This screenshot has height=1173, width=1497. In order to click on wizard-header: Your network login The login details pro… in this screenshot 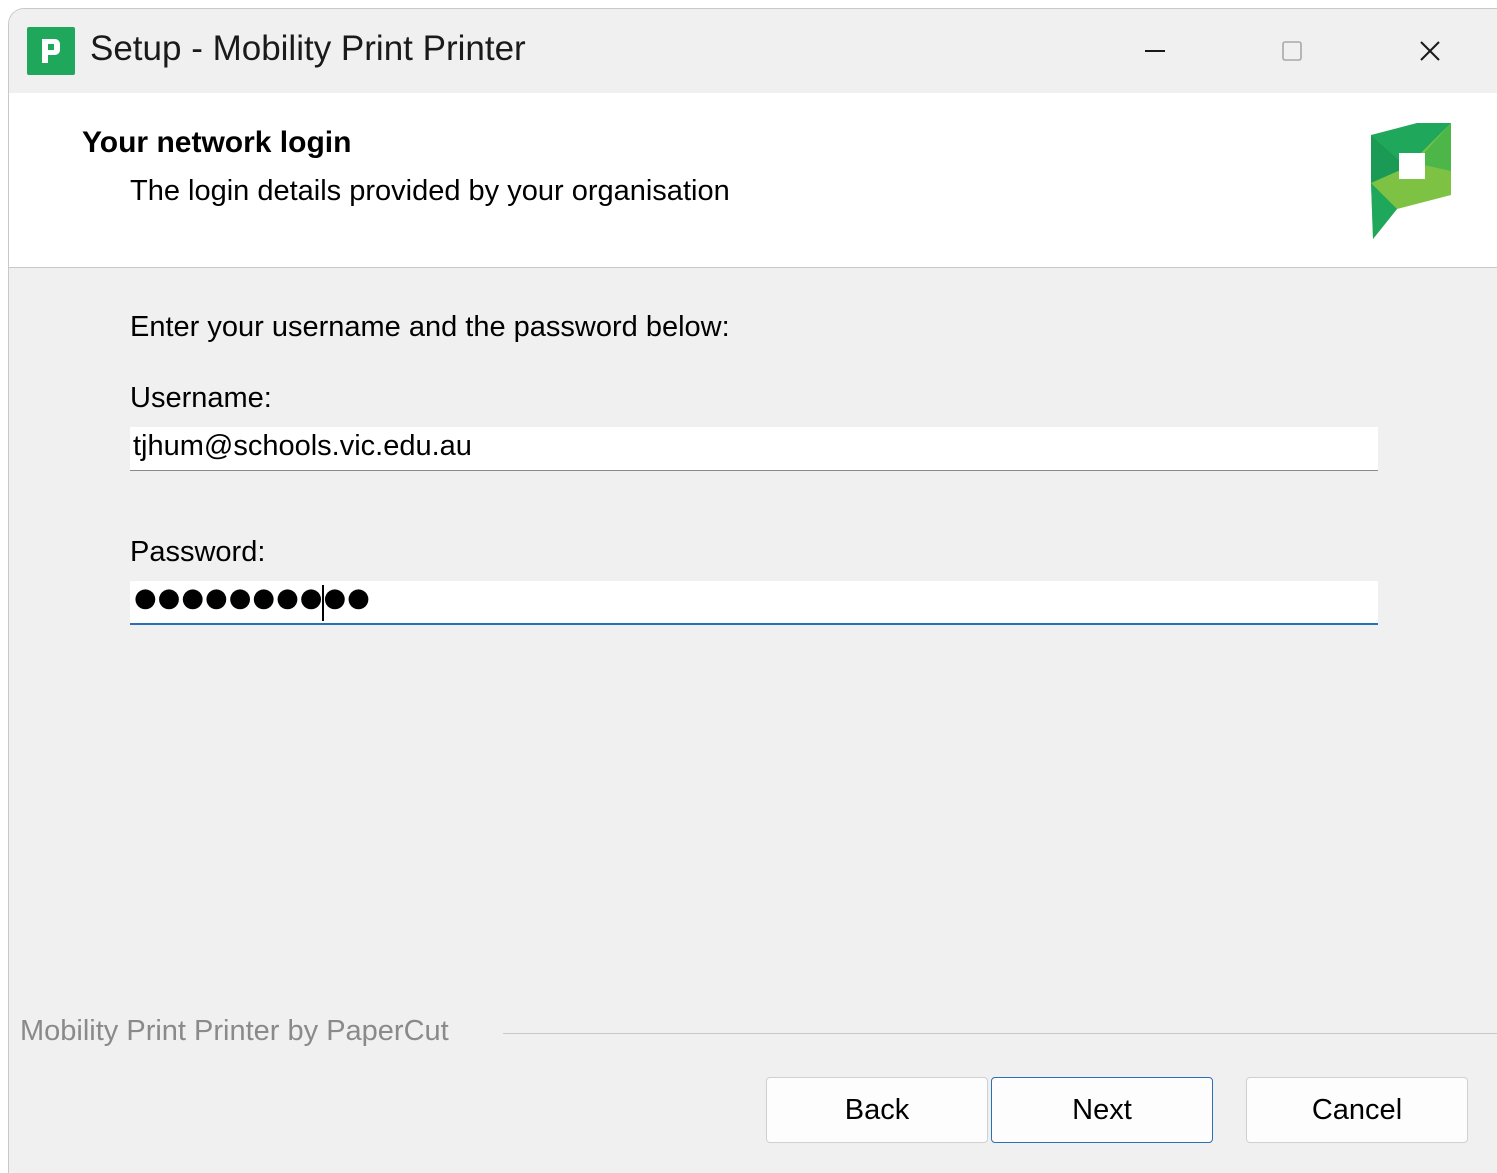, I will do `click(753, 180)`.